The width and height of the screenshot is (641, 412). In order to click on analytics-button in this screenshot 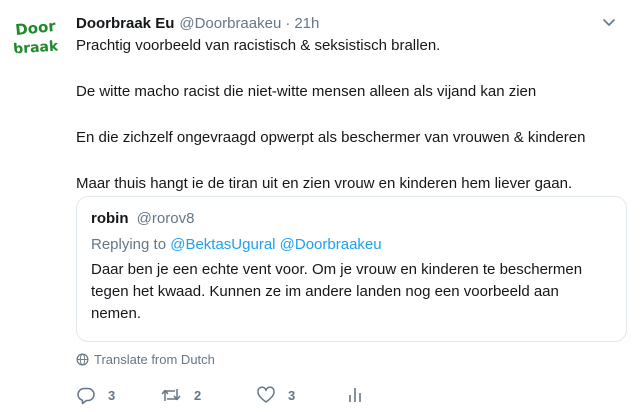, I will do `click(355, 395)`.